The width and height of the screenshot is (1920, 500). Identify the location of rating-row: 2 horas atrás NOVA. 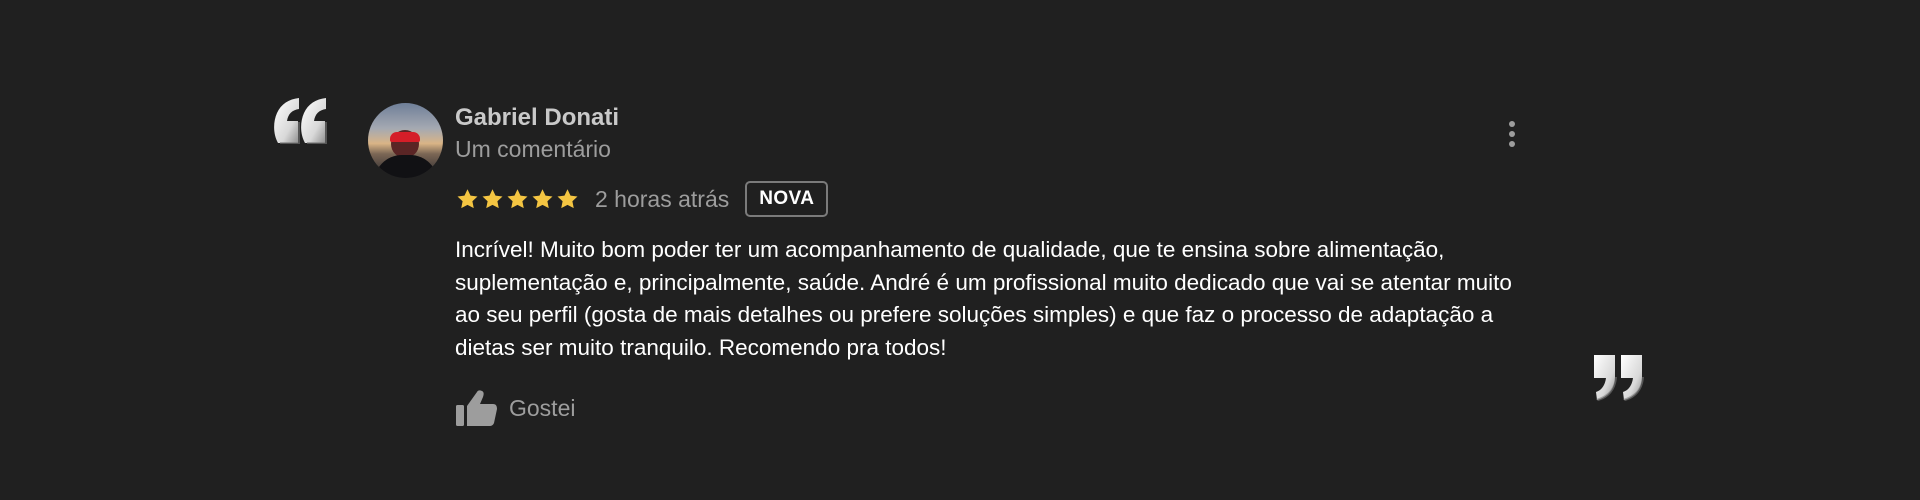
(642, 199).